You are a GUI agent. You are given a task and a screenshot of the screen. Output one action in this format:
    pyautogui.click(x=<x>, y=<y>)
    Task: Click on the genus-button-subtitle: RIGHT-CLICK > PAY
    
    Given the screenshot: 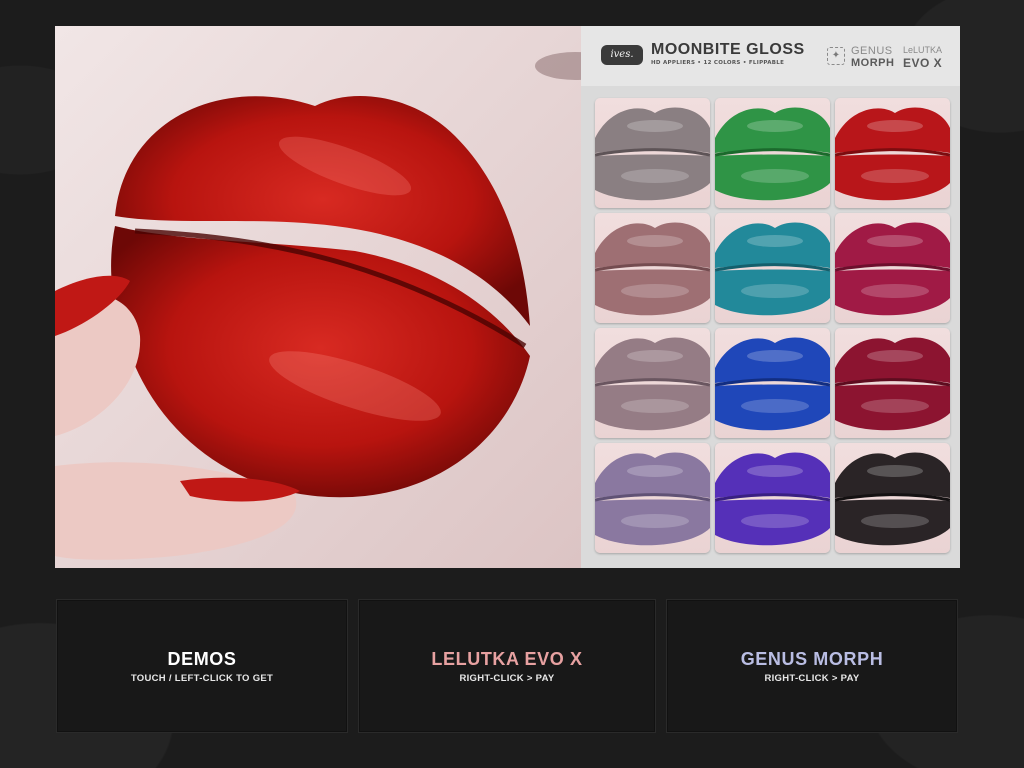 What is the action you would take?
    pyautogui.click(x=812, y=678)
    